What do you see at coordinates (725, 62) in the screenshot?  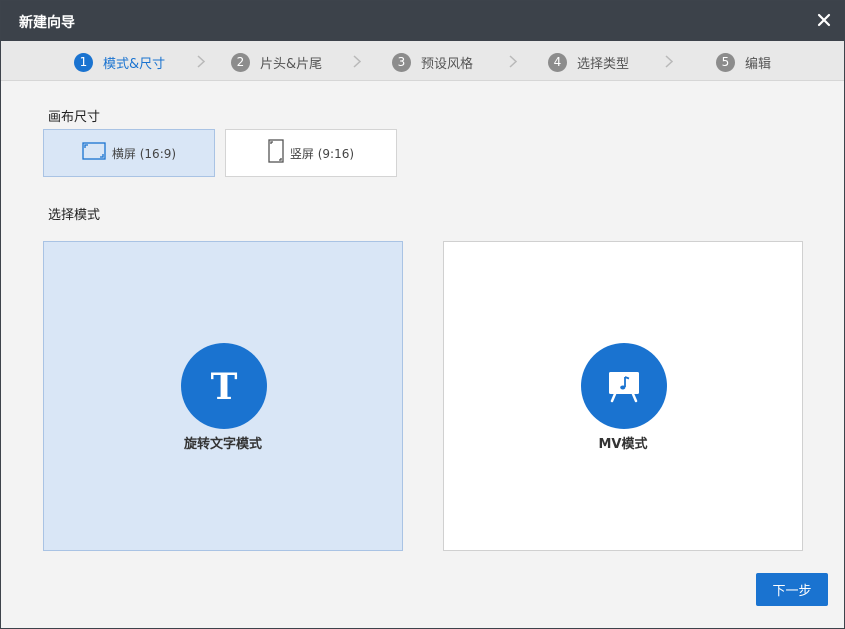 I see `step-number: 5` at bounding box center [725, 62].